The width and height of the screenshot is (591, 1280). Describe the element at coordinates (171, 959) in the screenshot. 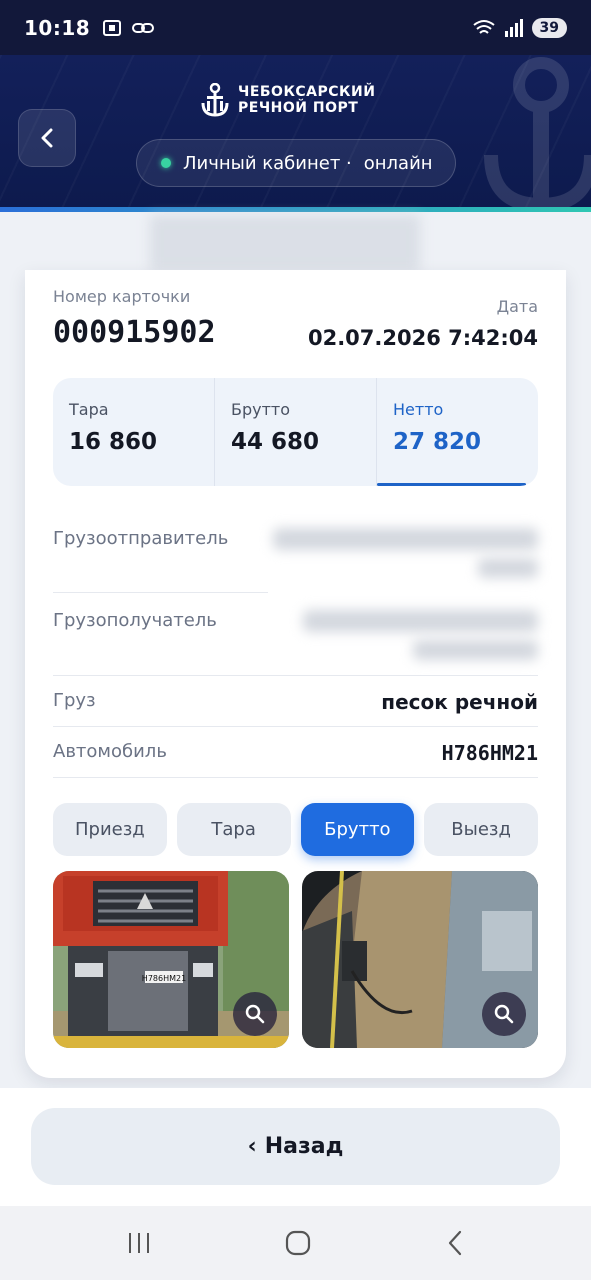

I see `truck-photo: Н786НМ21` at that location.